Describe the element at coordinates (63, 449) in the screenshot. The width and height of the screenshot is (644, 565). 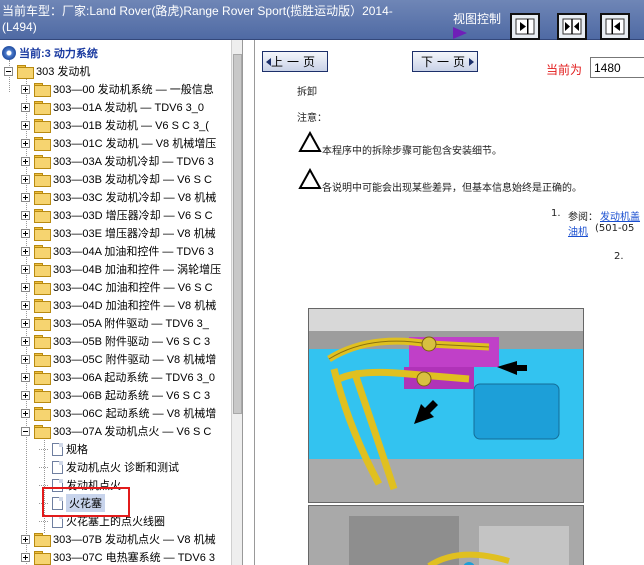
I see `tree-doc-item: 规格` at that location.